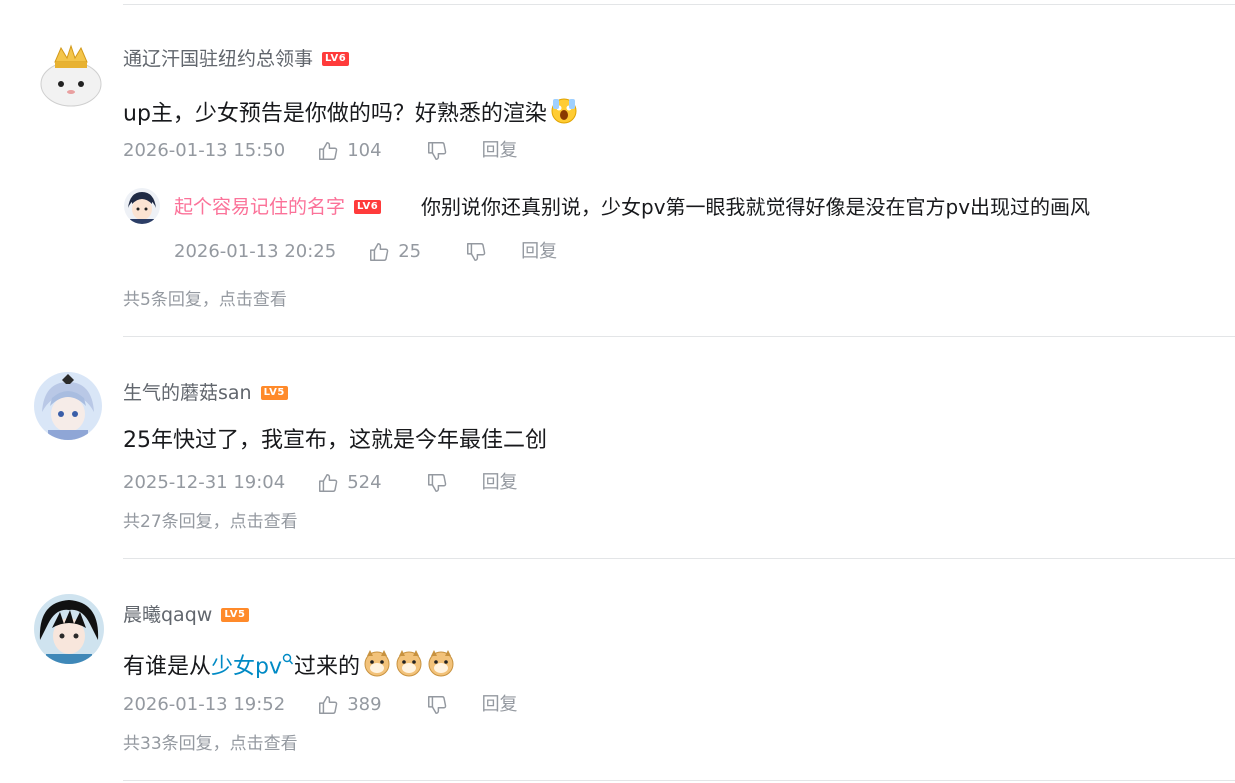  What do you see at coordinates (335, 440) in the screenshot?
I see `comment-content: 25年快过了，我宣布，这就是今年最佳二创` at bounding box center [335, 440].